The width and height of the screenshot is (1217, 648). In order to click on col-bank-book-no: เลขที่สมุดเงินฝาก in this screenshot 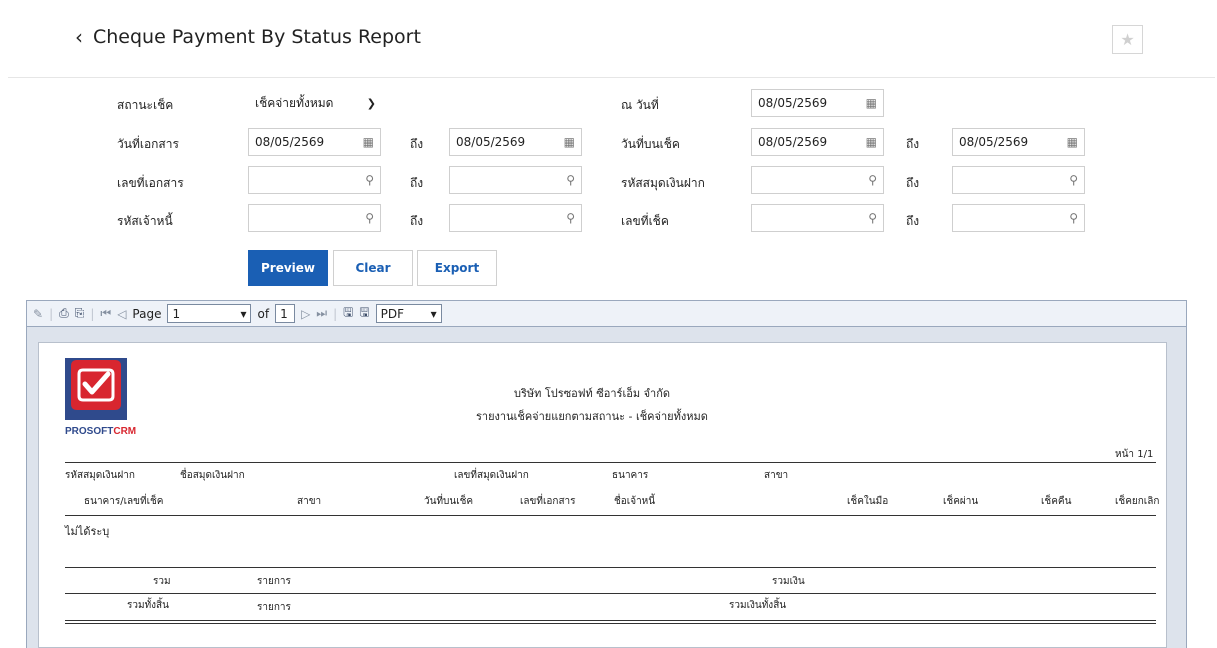, I will do `click(491, 475)`.